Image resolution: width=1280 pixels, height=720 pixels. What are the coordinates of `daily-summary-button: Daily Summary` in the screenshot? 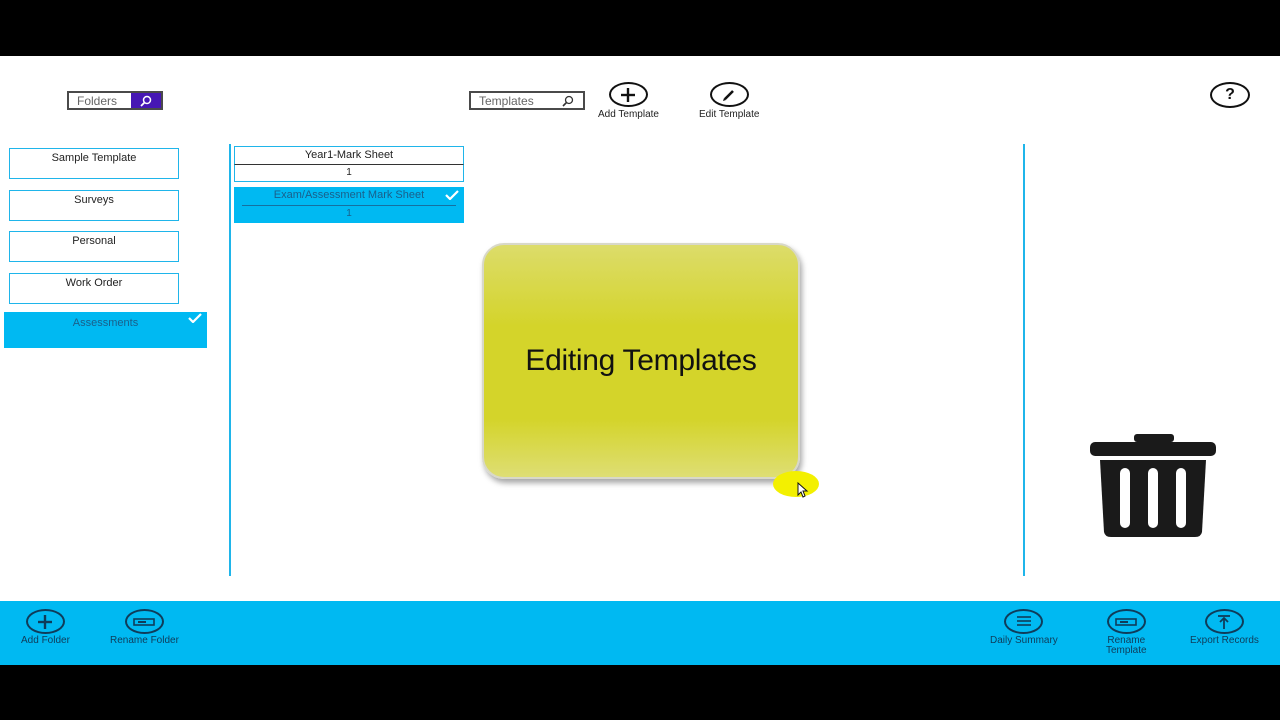 It's located at (1024, 627).